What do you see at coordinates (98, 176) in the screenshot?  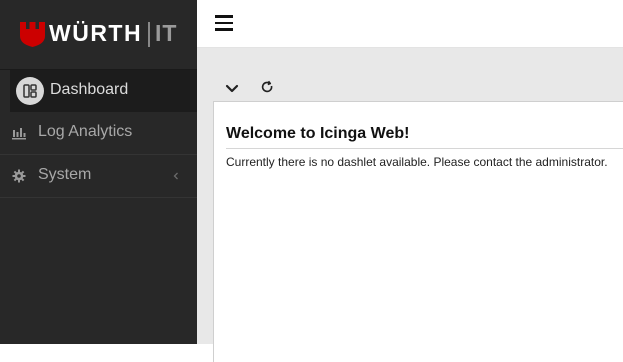 I see `sidebar-item-system: System` at bounding box center [98, 176].